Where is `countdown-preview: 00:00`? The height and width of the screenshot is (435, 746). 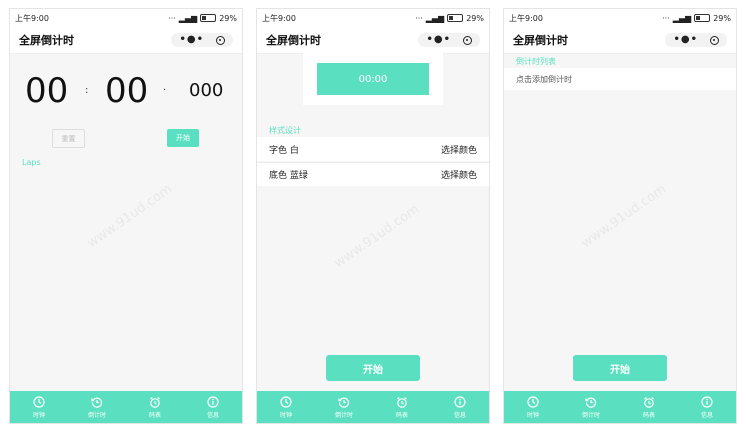 countdown-preview: 00:00 is located at coordinates (373, 79).